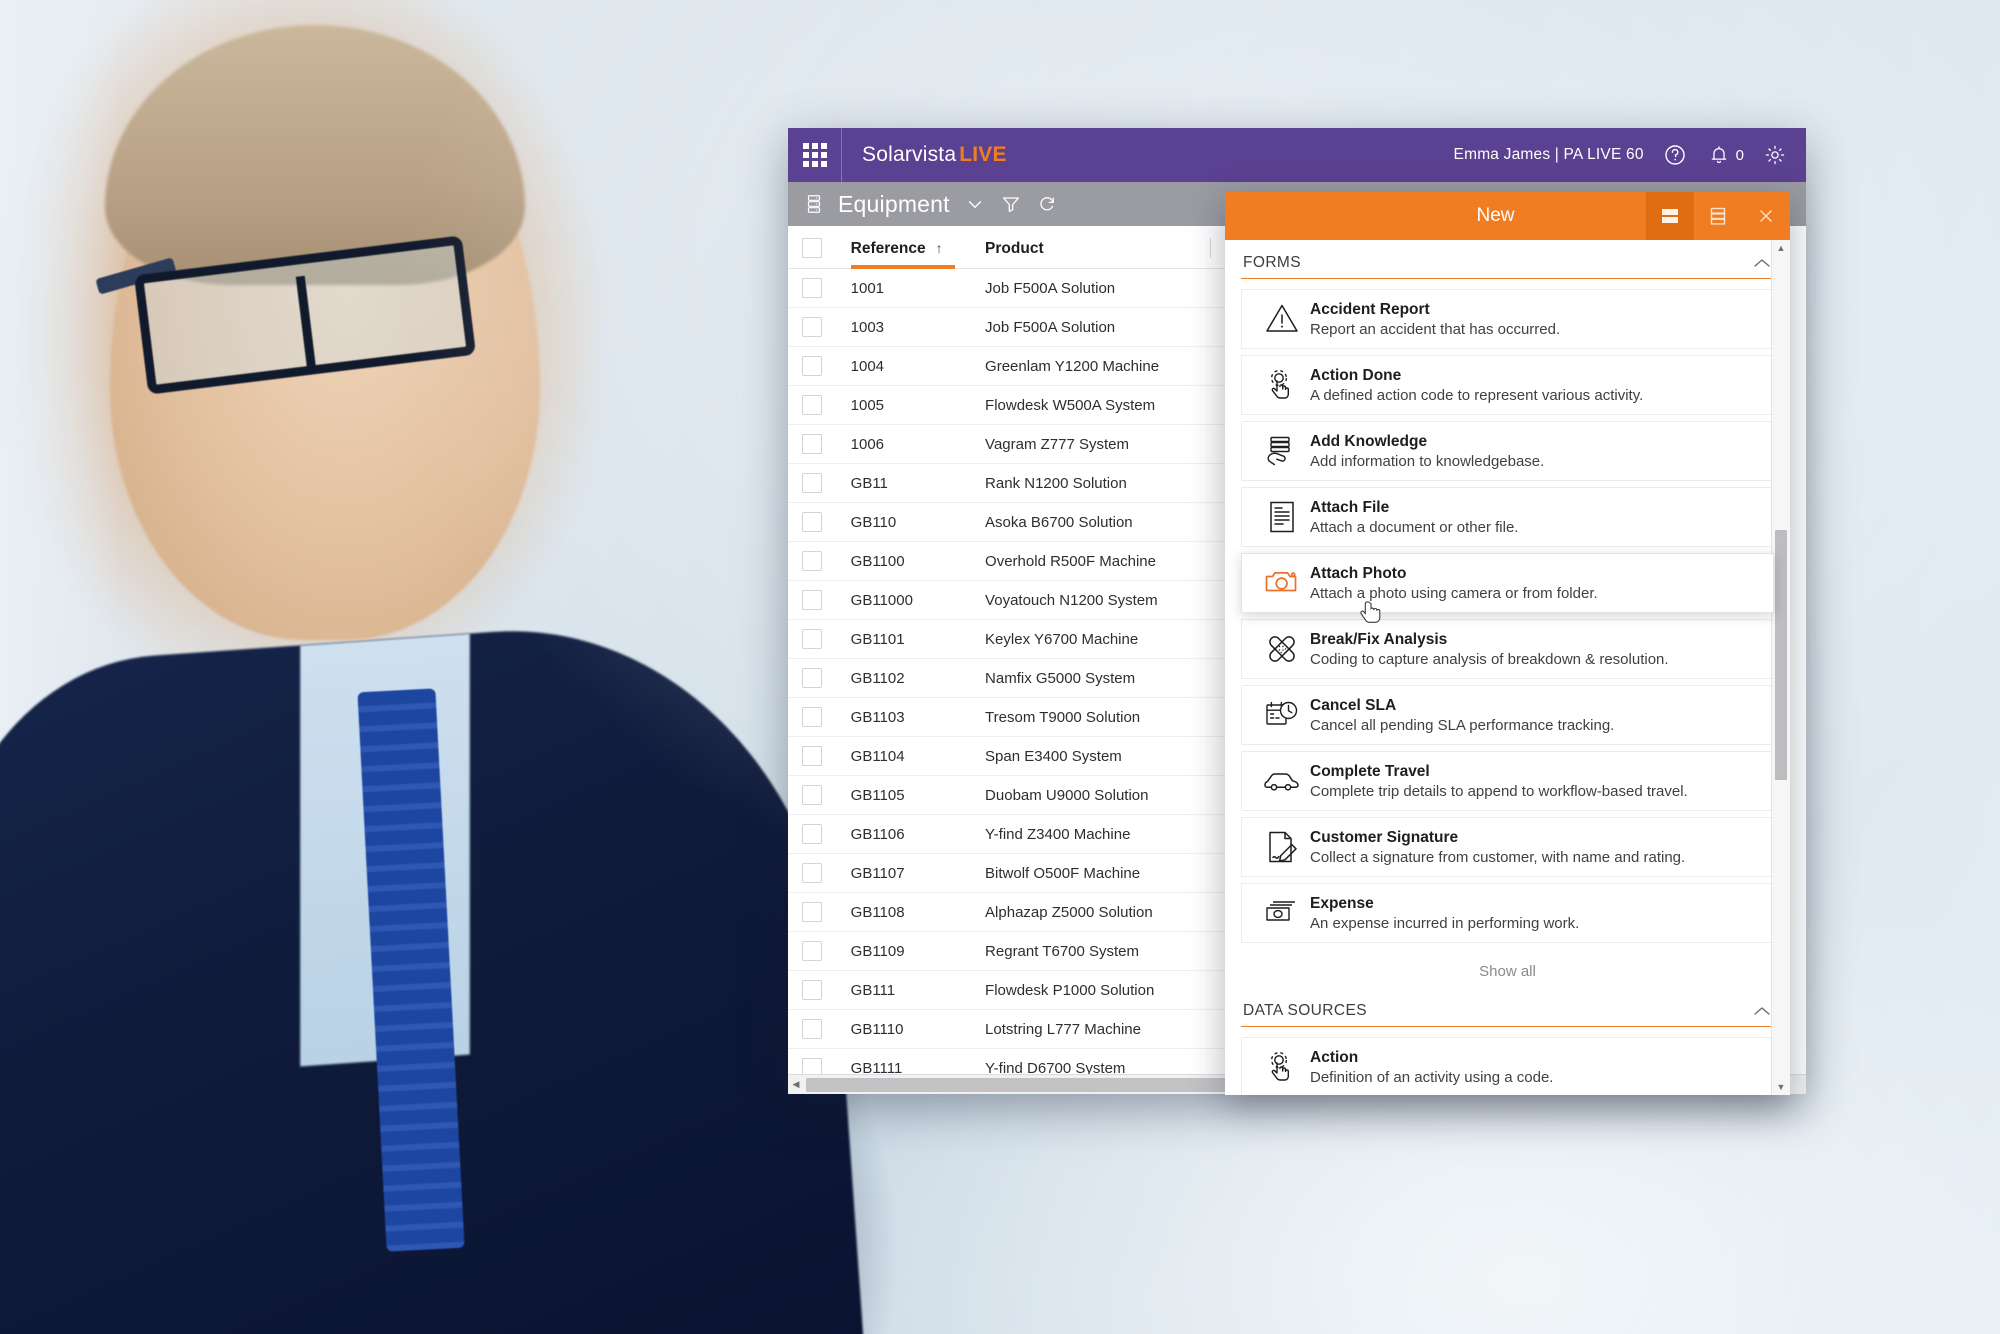 The width and height of the screenshot is (2000, 1334). Describe the element at coordinates (910, 327) in the screenshot. I see `cell-reference: 1003` at that location.